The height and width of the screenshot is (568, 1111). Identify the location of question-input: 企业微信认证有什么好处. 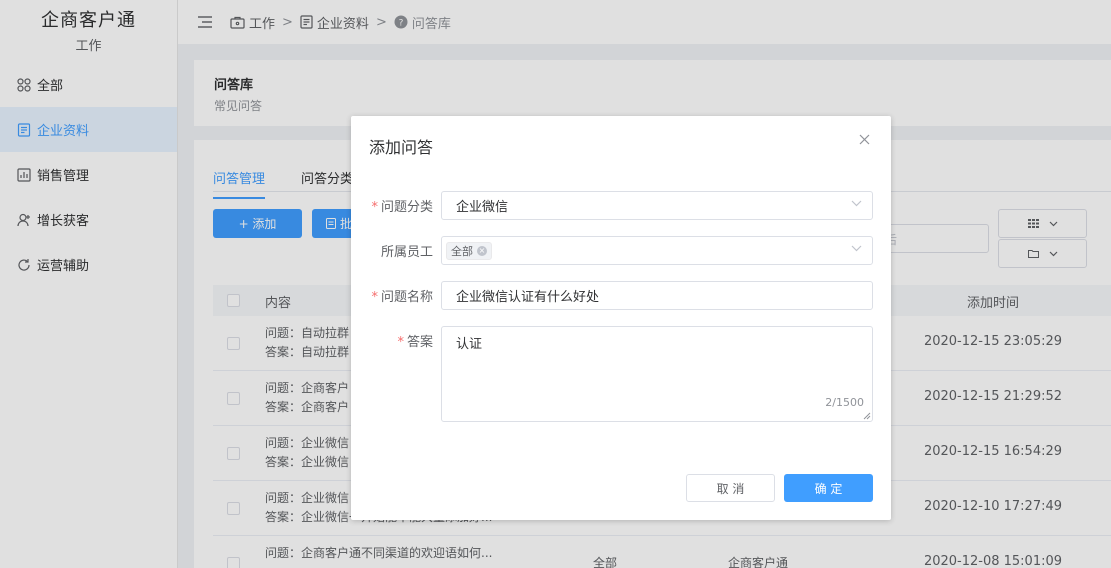
(657, 295).